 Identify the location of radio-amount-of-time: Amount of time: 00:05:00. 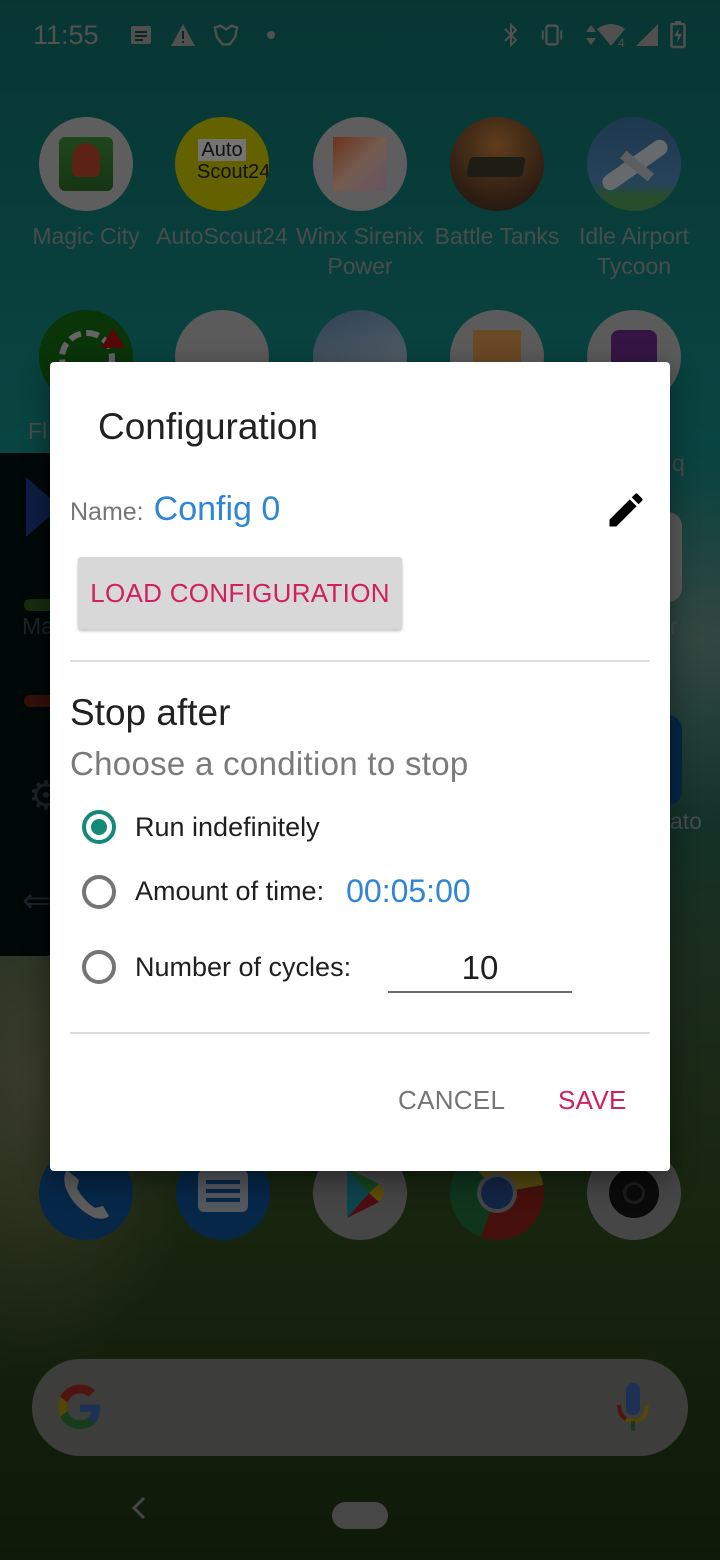
(276, 891).